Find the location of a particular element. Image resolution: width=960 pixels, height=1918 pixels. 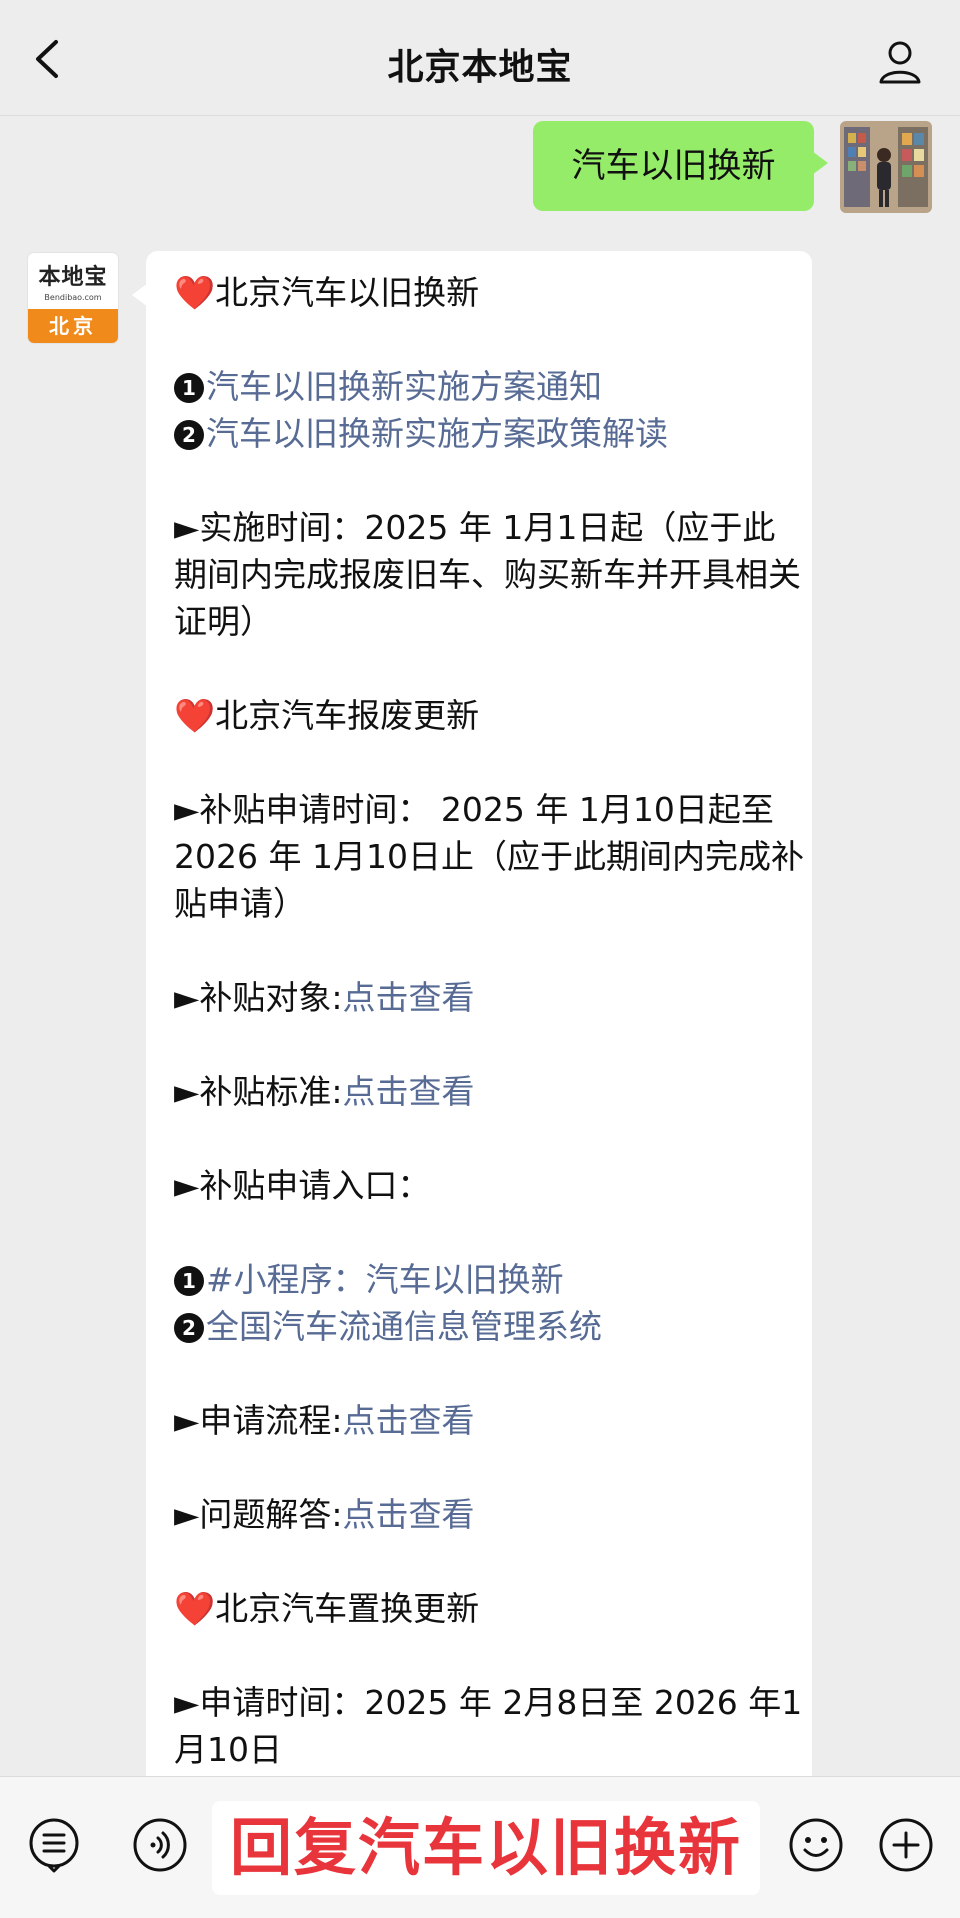

bot-avatar: 本地宝 Bendibao.com 北京 is located at coordinates (73, 298).